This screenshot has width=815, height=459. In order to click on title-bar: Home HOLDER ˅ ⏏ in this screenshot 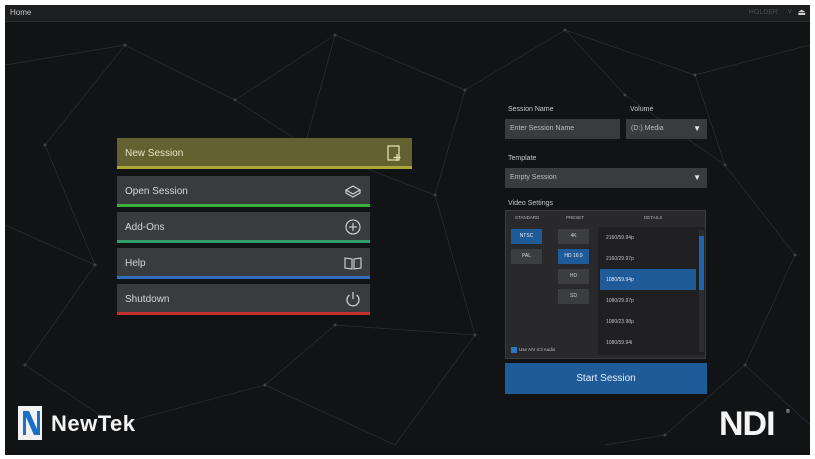, I will do `click(407, 13)`.